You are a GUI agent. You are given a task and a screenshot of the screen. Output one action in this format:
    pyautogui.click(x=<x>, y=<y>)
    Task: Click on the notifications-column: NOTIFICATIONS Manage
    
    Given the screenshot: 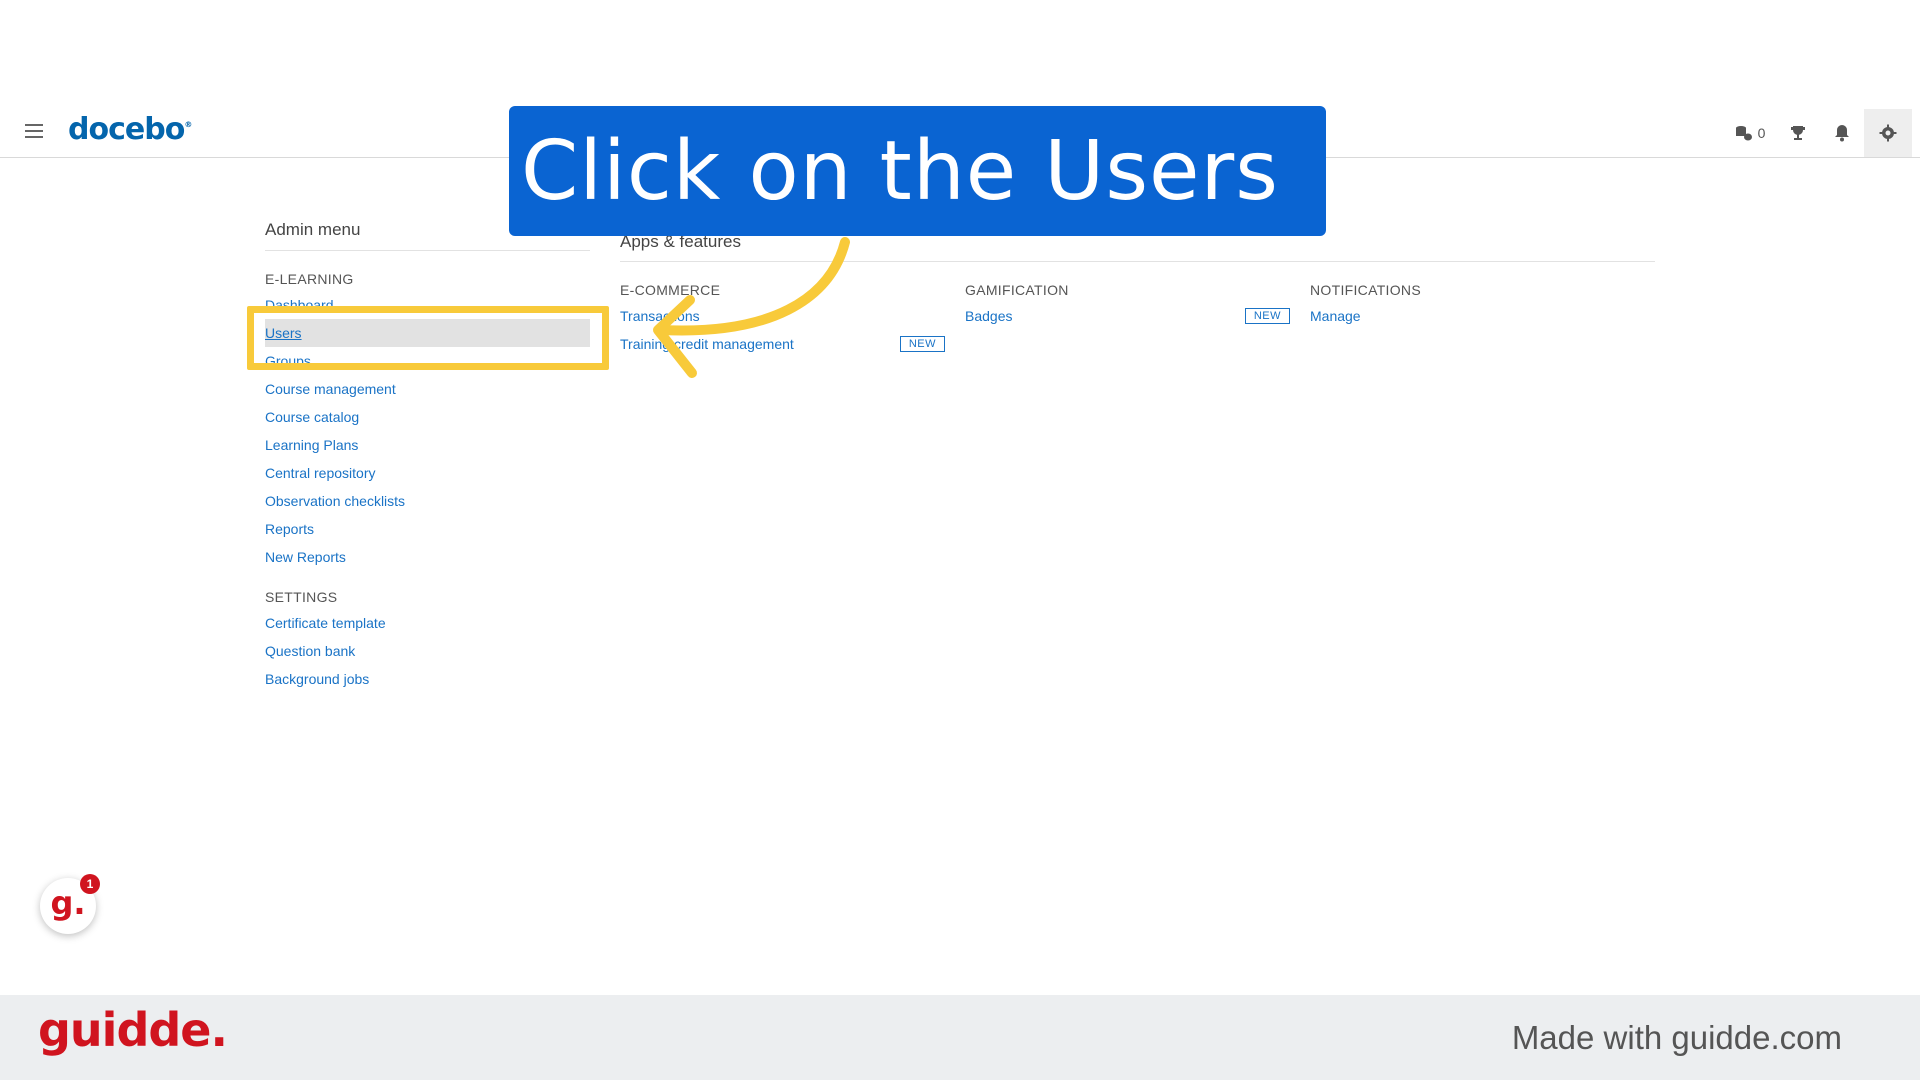 What is the action you would take?
    pyautogui.click(x=1482, y=320)
    